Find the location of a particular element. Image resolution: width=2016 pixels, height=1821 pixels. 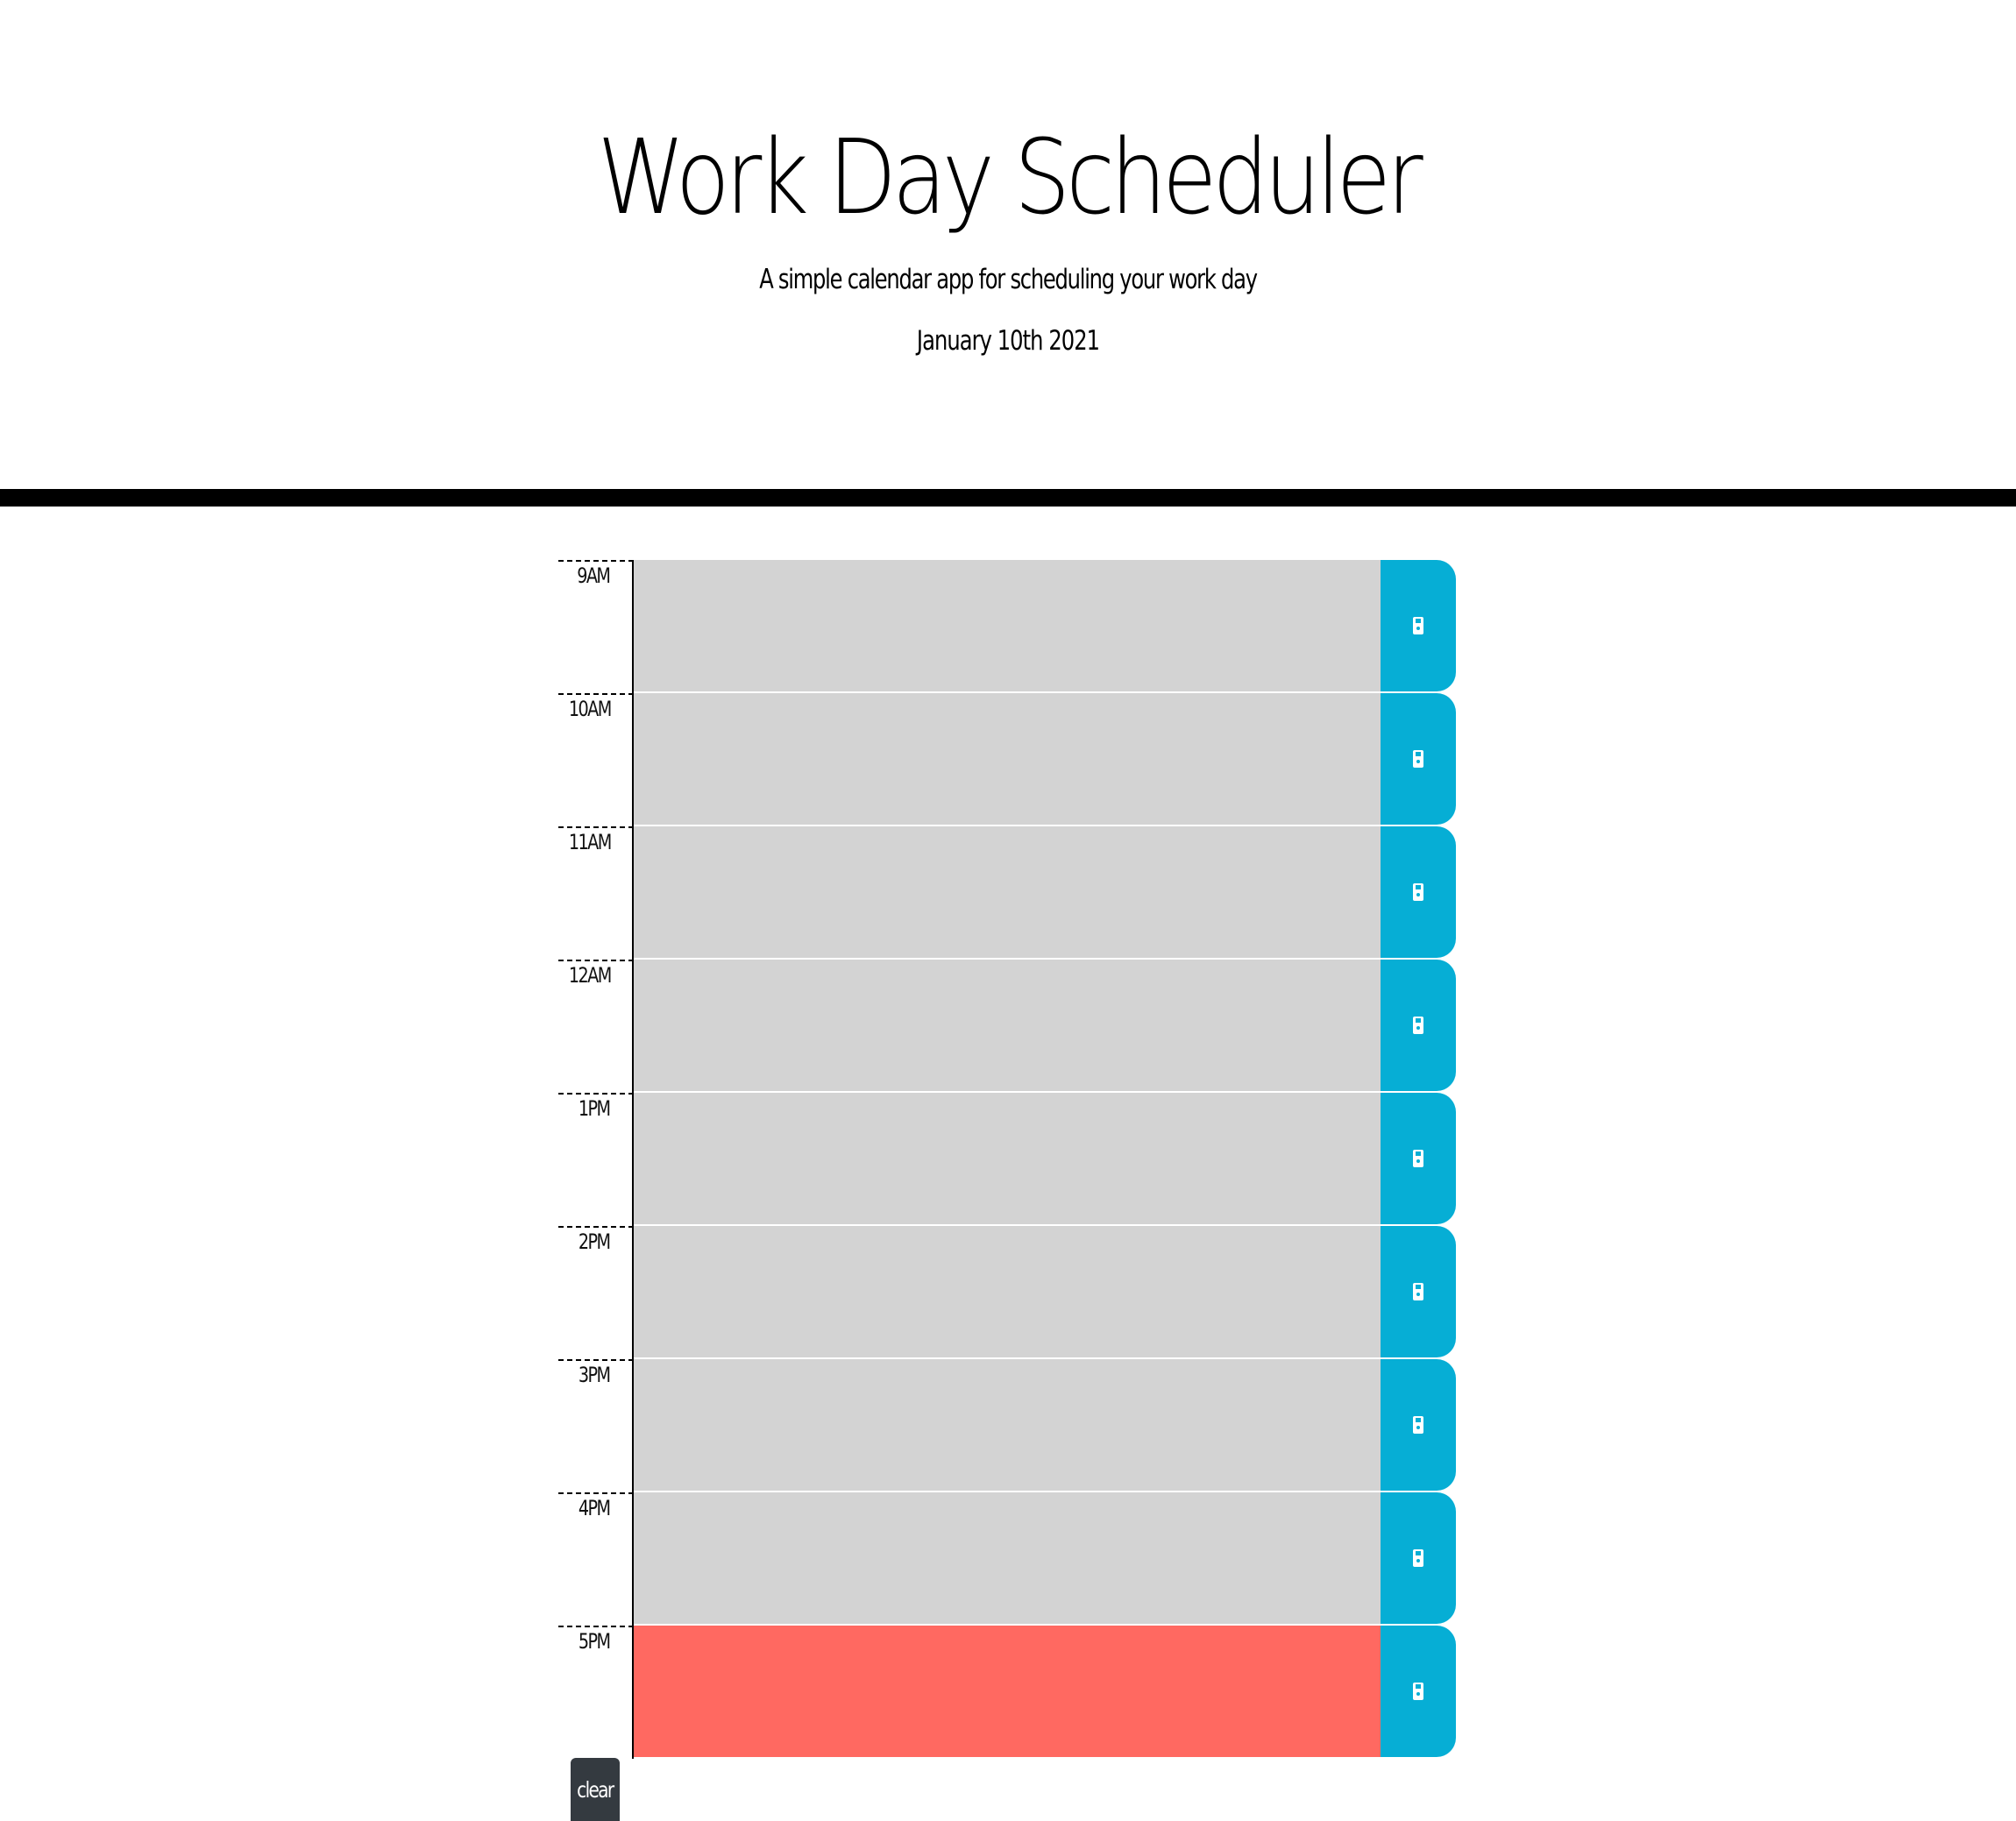

clear-button: clear is located at coordinates (595, 1789).